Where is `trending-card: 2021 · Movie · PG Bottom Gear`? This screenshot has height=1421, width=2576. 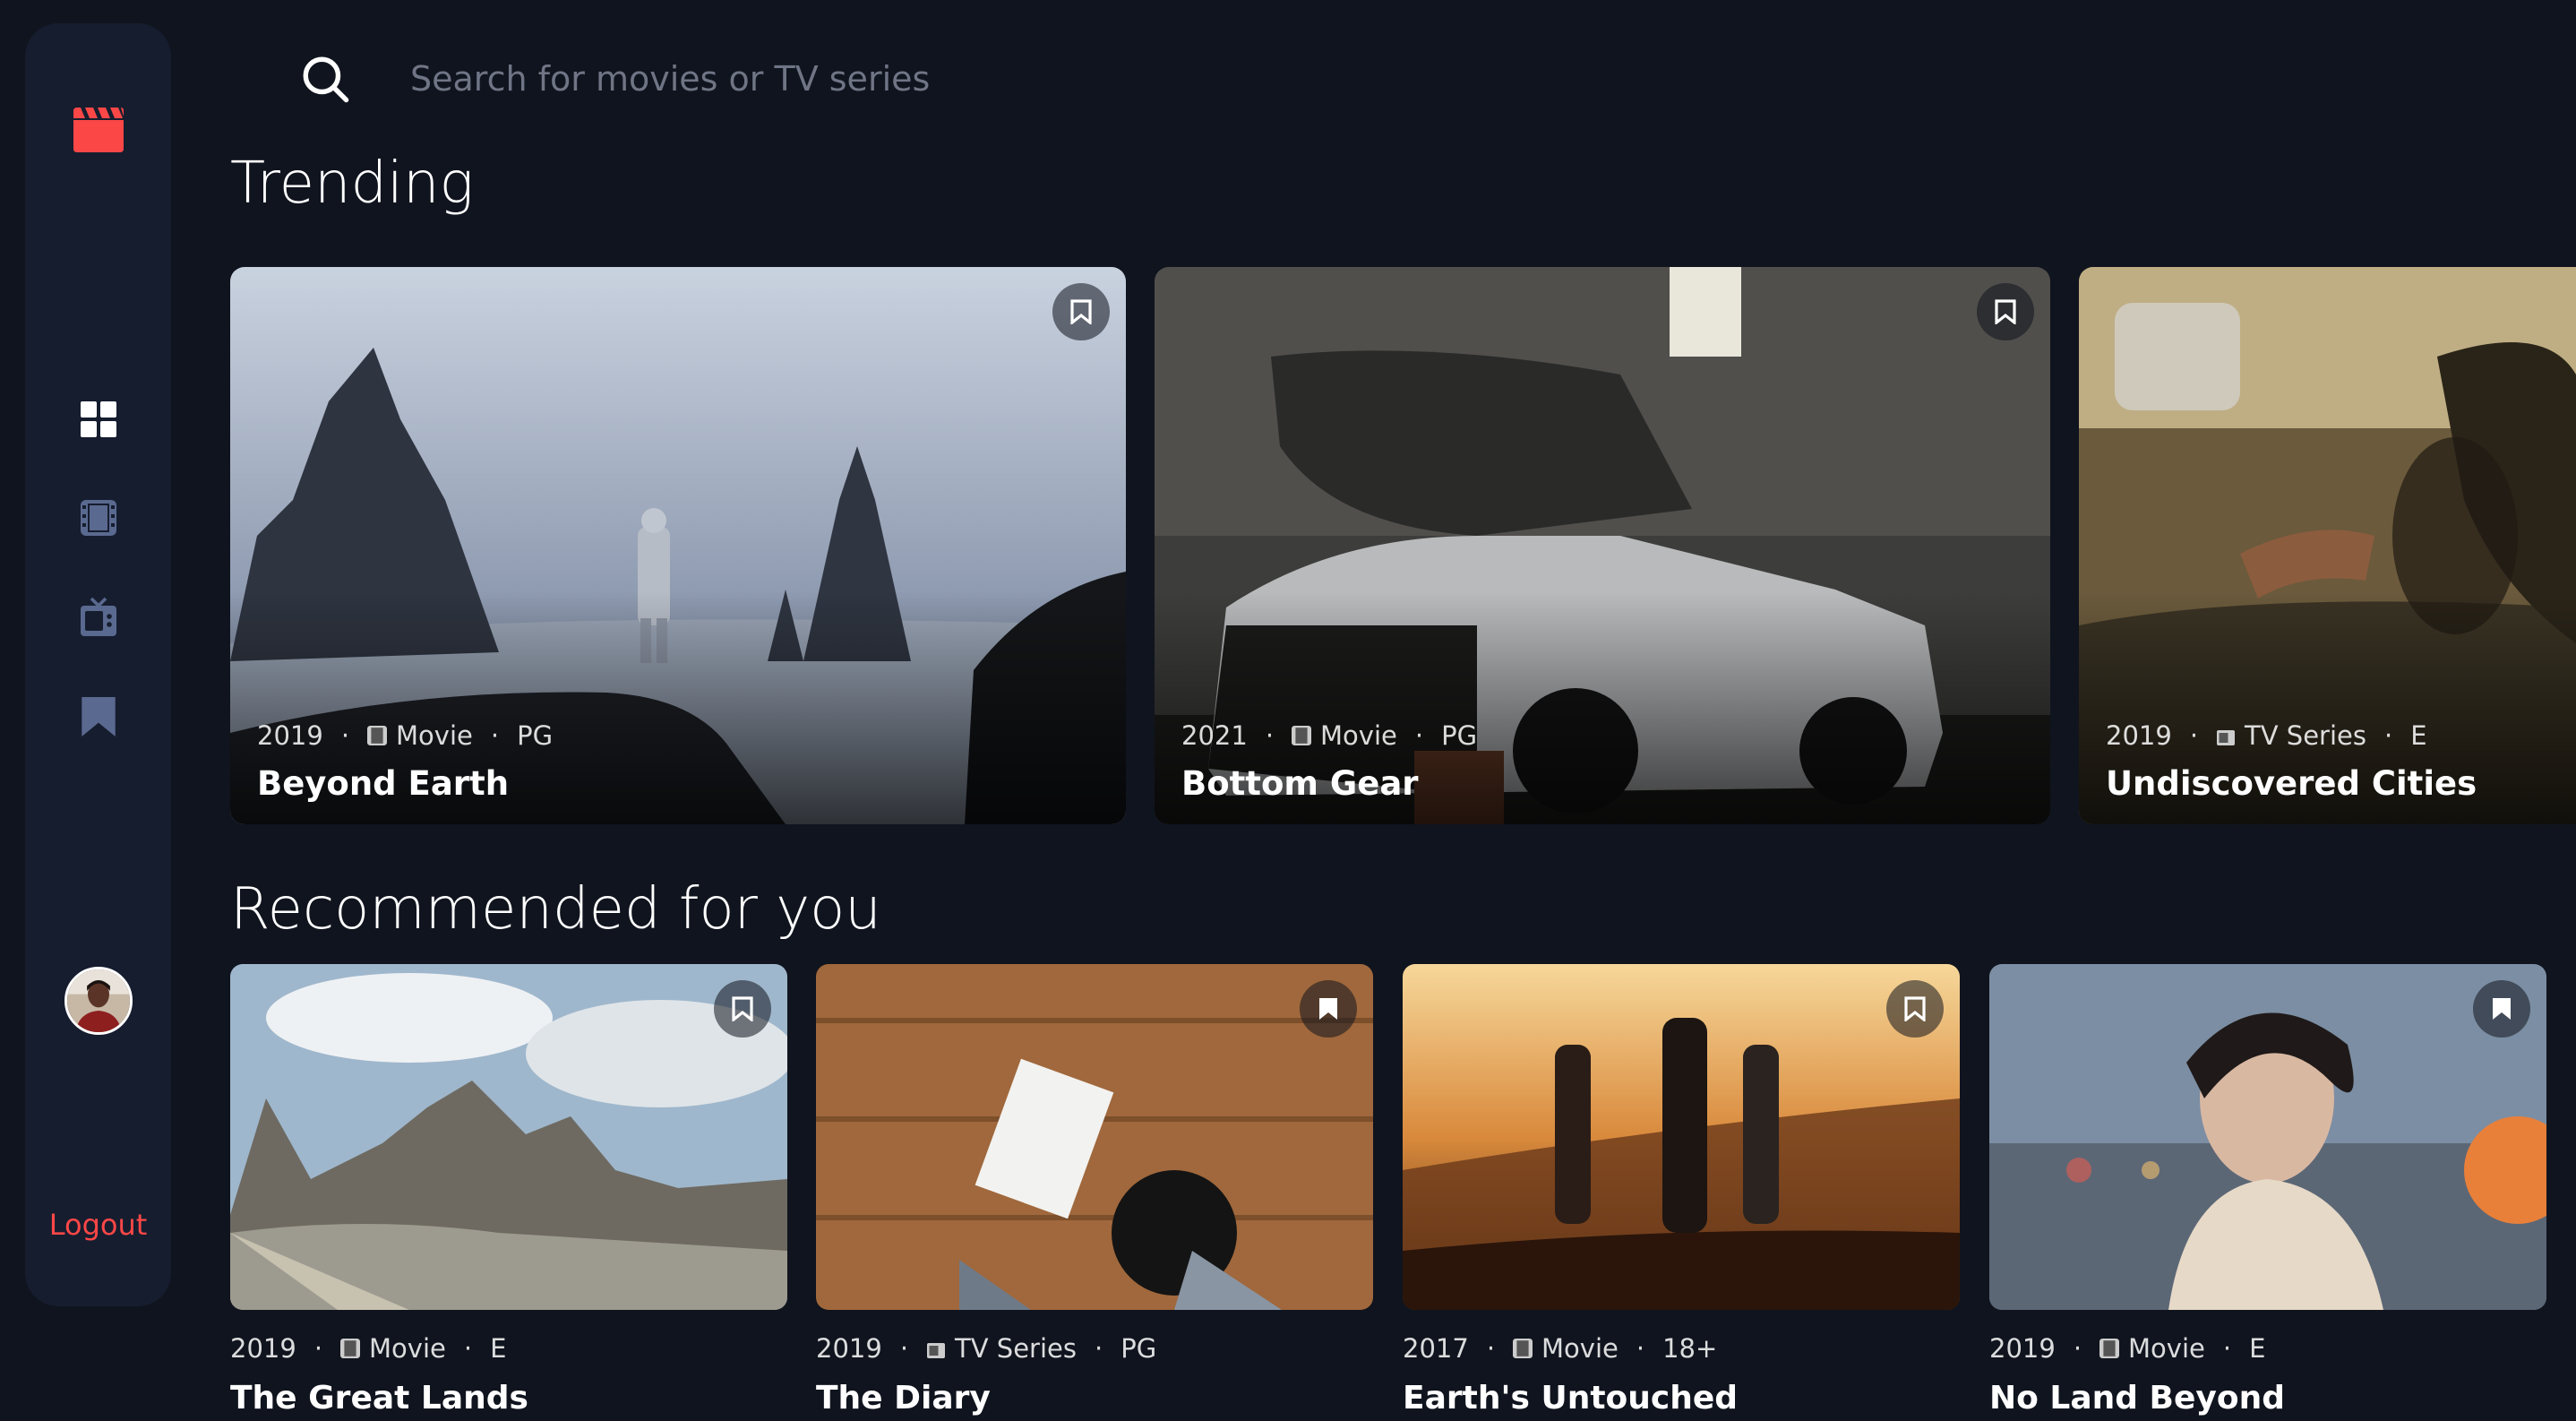 trending-card: 2021 · Movie · PG Bottom Gear is located at coordinates (1602, 545).